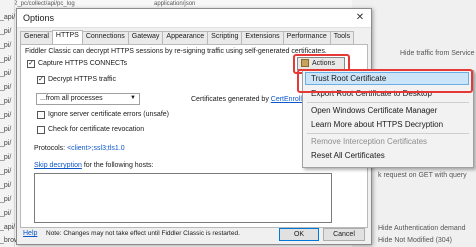  What do you see at coordinates (374, 110) in the screenshot?
I see `menu-item-open-cert-manager: Open Windows Certificate Manager` at bounding box center [374, 110].